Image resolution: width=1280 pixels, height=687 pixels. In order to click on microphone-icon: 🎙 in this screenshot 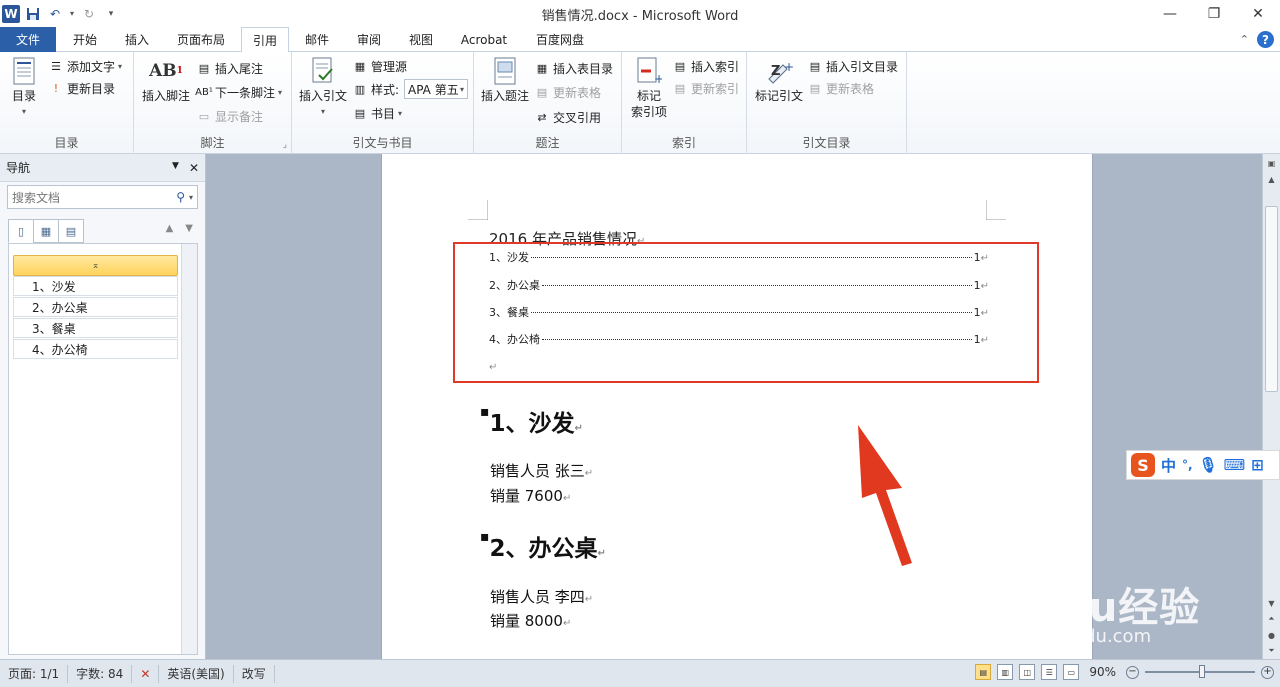, I will do `click(1208, 465)`.